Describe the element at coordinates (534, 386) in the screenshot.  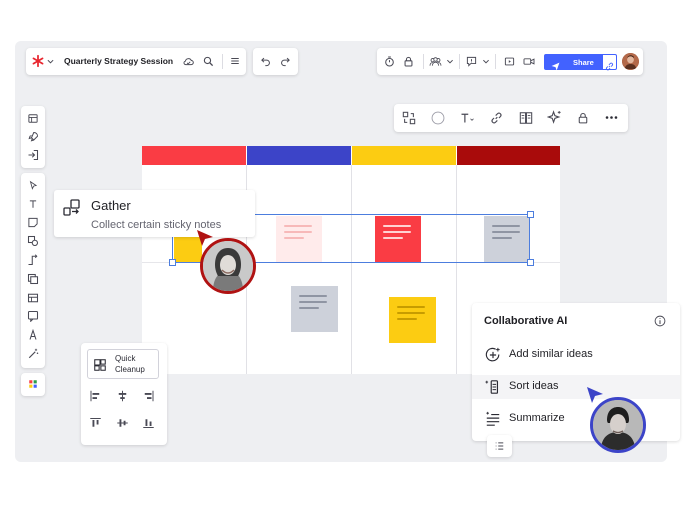
I see `ai-item-label: Sort ideas` at that location.